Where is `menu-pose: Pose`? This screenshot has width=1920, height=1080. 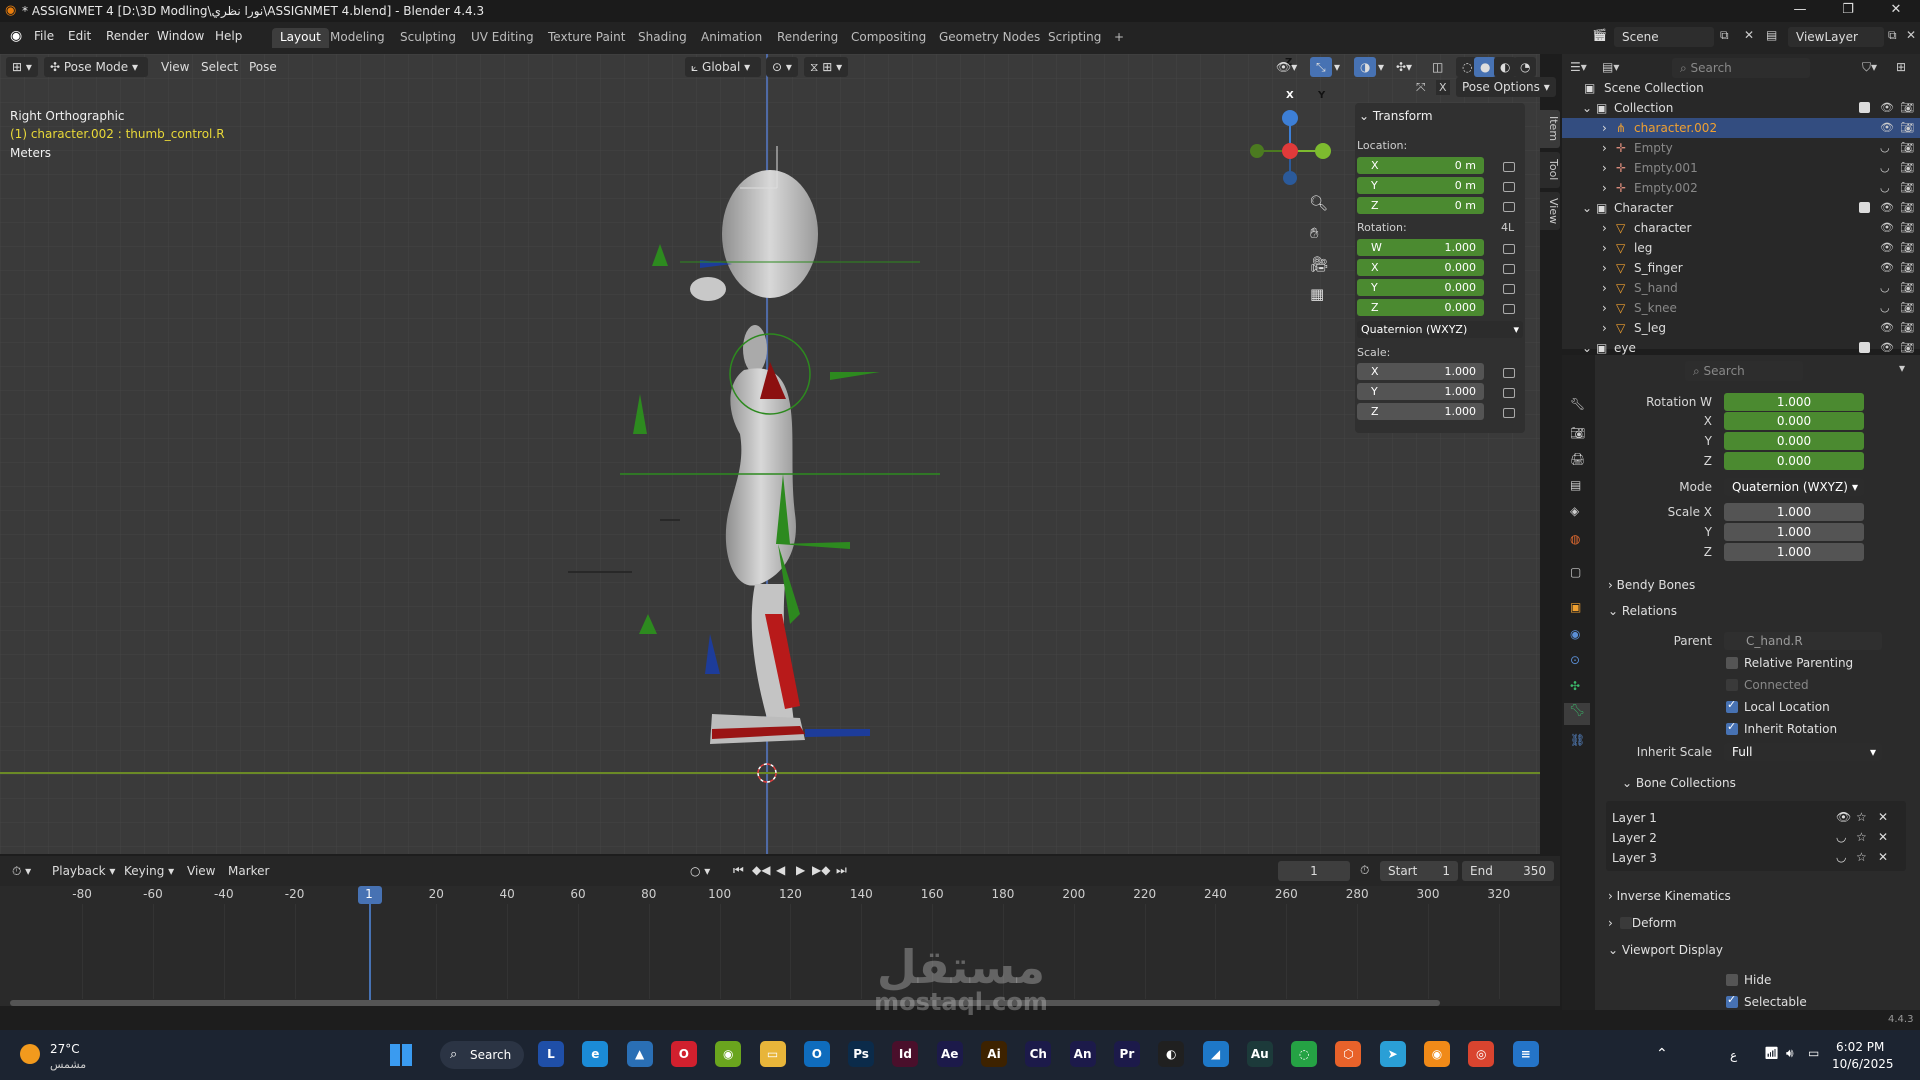
menu-pose: Pose is located at coordinates (263, 67).